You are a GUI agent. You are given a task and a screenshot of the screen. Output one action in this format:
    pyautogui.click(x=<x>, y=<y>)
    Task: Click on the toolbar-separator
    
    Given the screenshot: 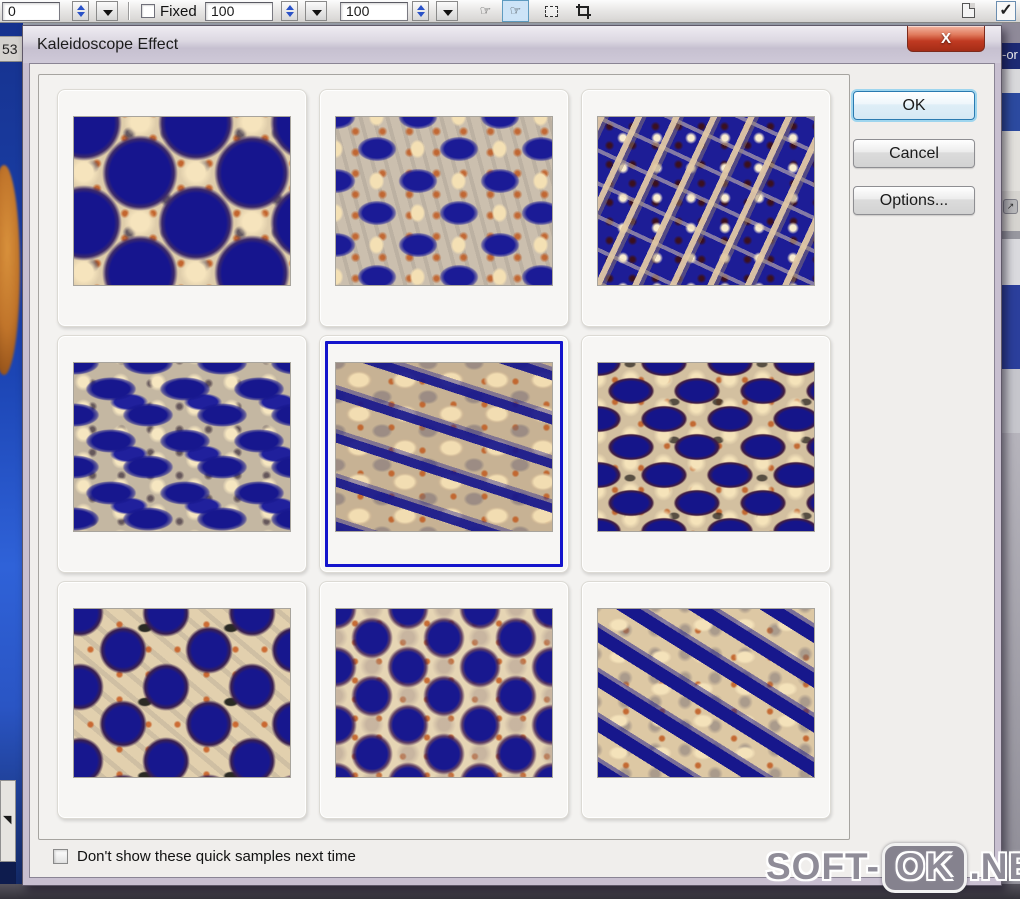 What is the action you would take?
    pyautogui.click(x=129, y=11)
    